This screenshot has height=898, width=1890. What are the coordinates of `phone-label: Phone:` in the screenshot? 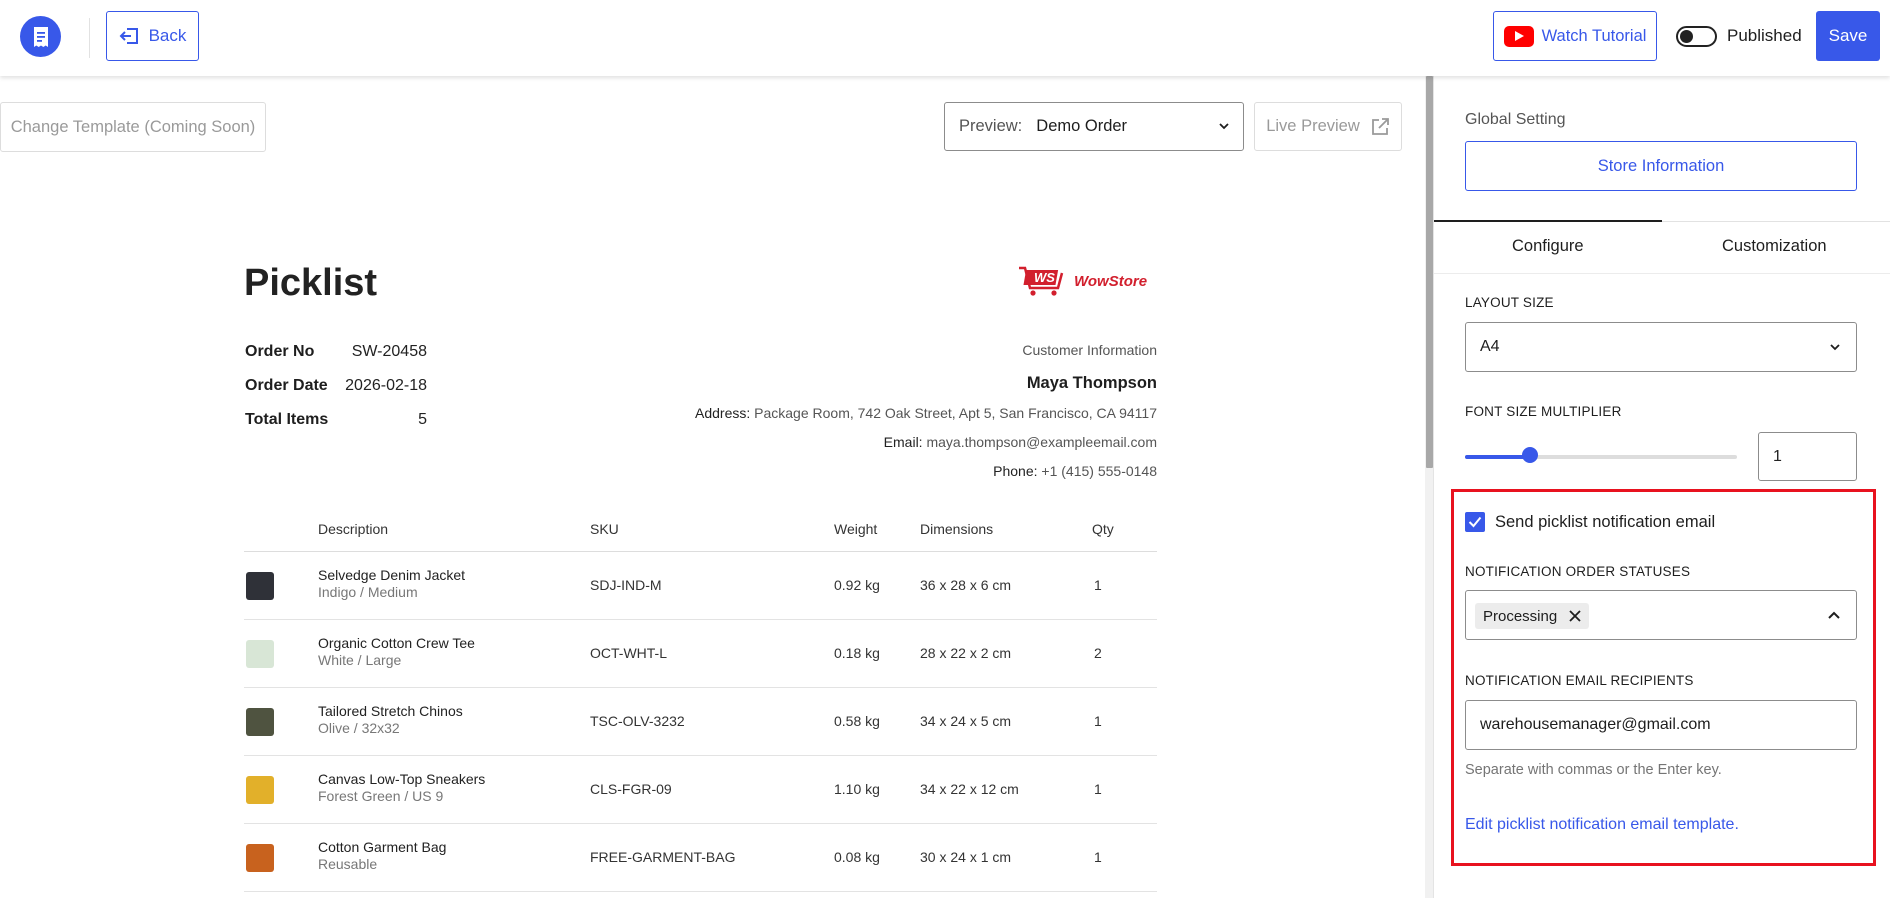 It's located at (1015, 471).